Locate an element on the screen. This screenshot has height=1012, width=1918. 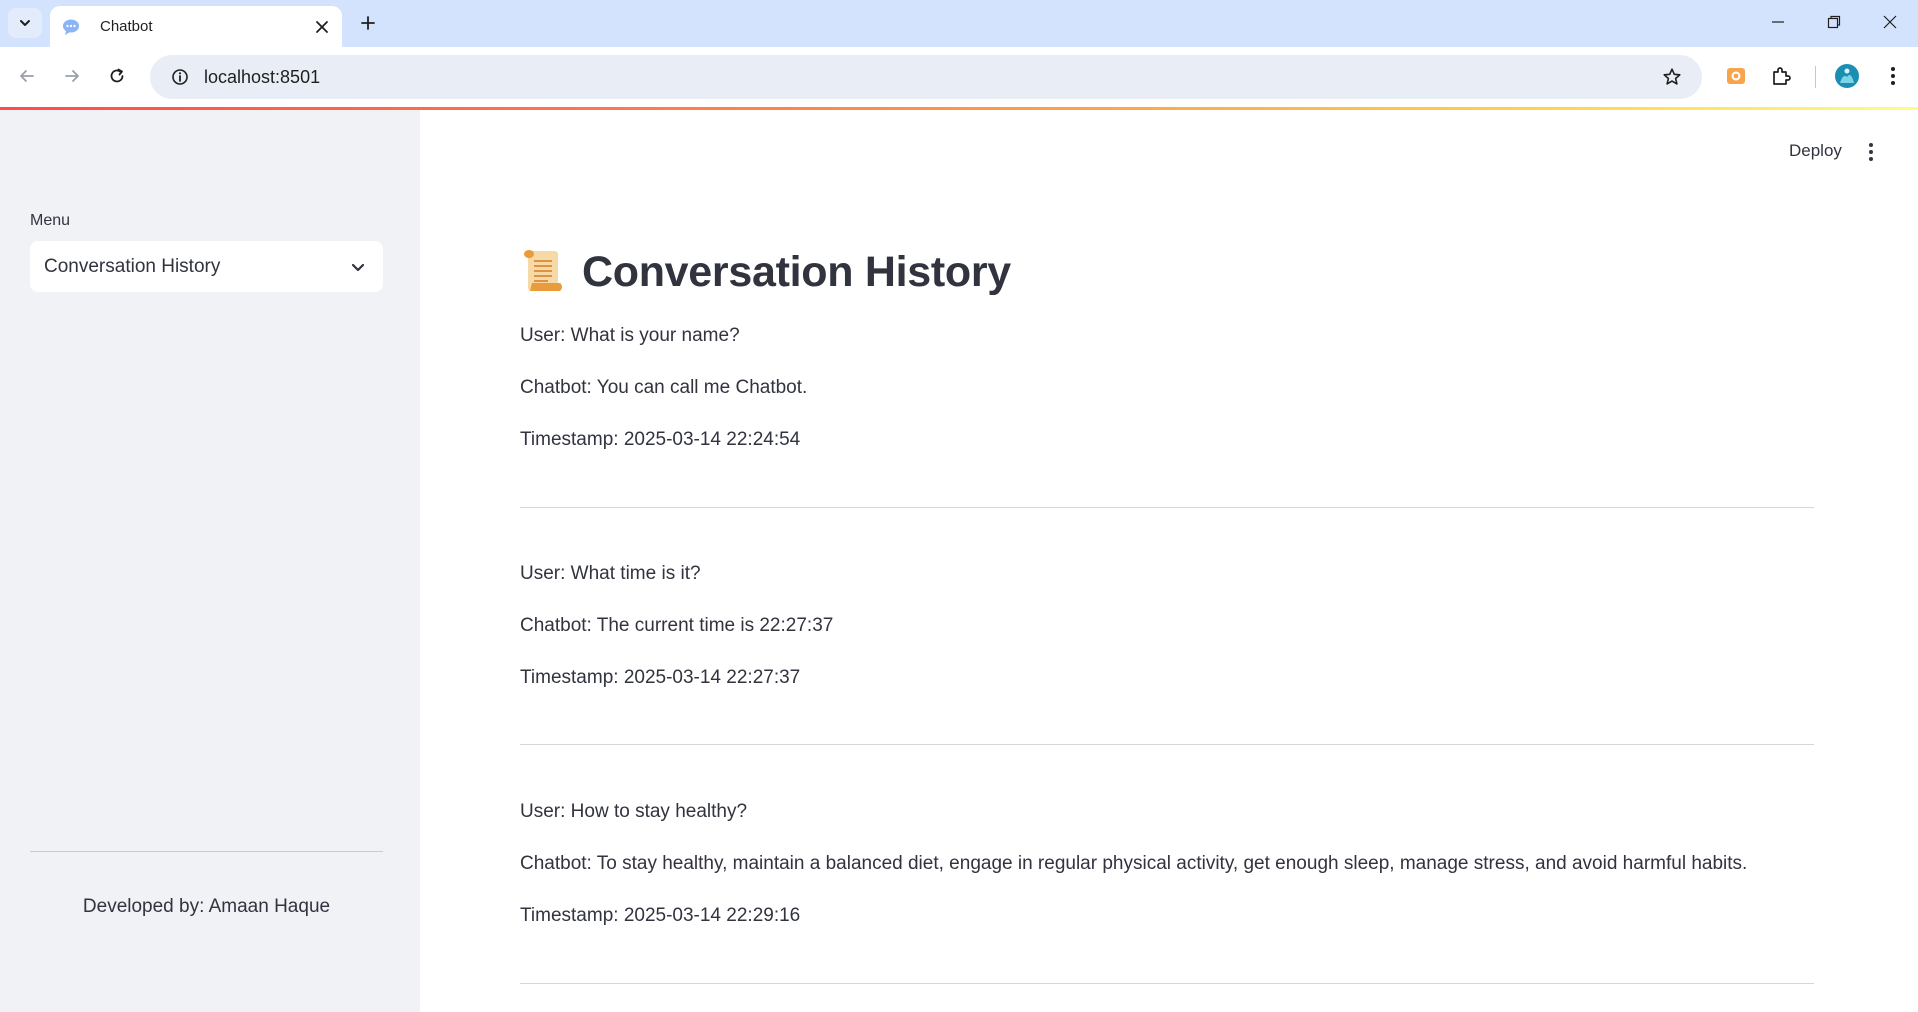
user-message: User: How to stay healthy? is located at coordinates (634, 811).